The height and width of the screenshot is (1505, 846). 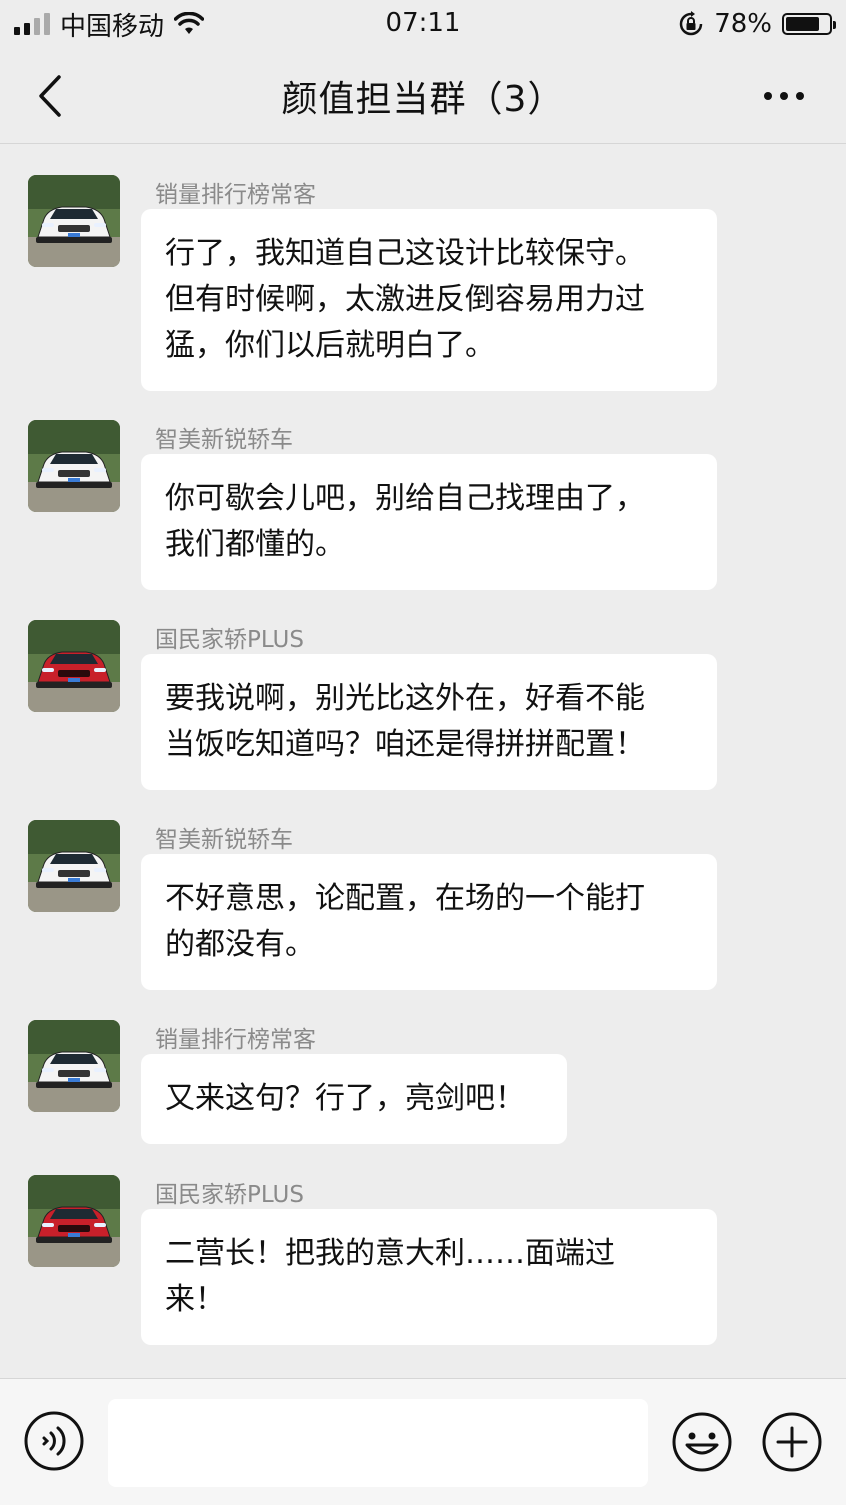 What do you see at coordinates (195, 1299) in the screenshot?
I see `message-line: 来！` at bounding box center [195, 1299].